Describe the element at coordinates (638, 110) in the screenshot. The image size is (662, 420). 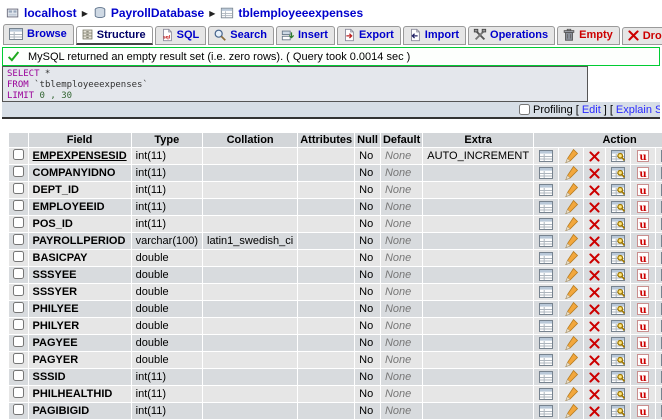
I see `explain-sql-link: Explain SQ` at that location.